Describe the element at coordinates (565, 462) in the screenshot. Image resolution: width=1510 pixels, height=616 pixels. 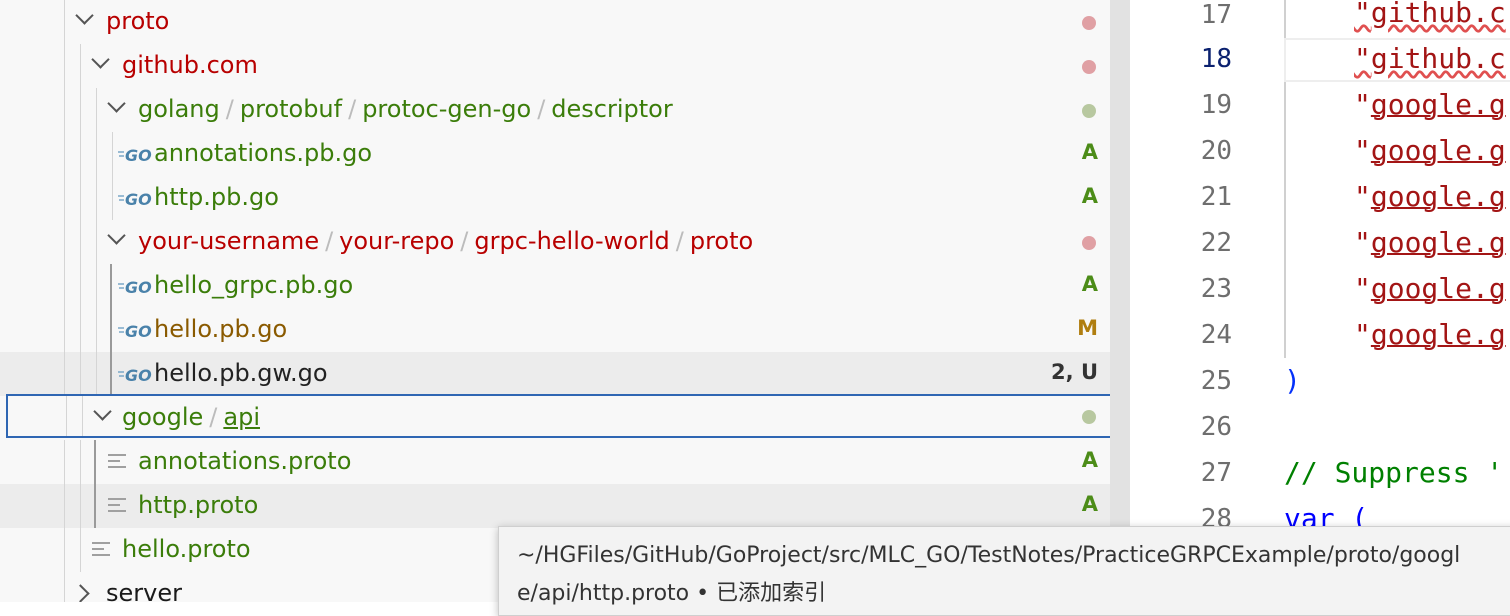
I see `tree-file-annotations-proto: annotations.proto A` at that location.